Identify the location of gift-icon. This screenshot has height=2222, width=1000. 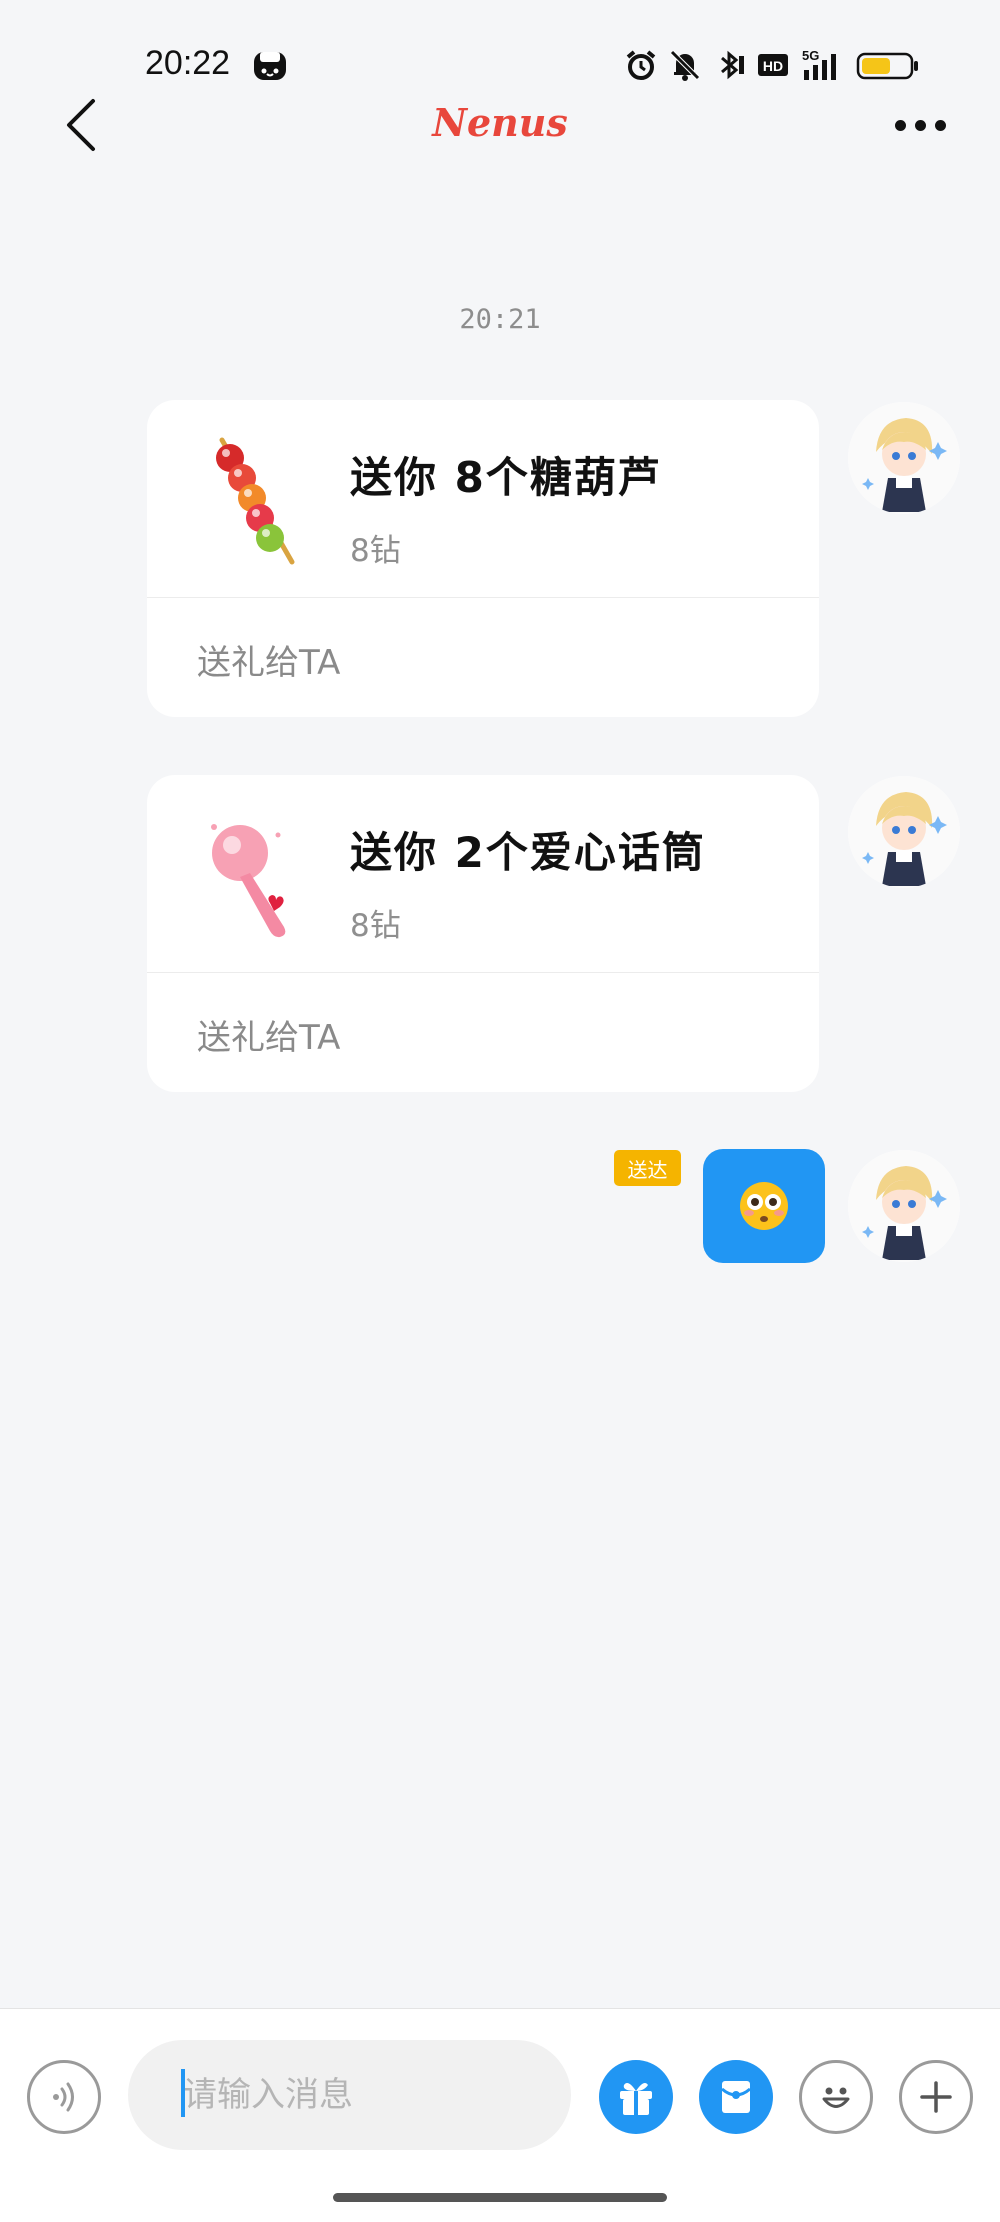
(636, 2099).